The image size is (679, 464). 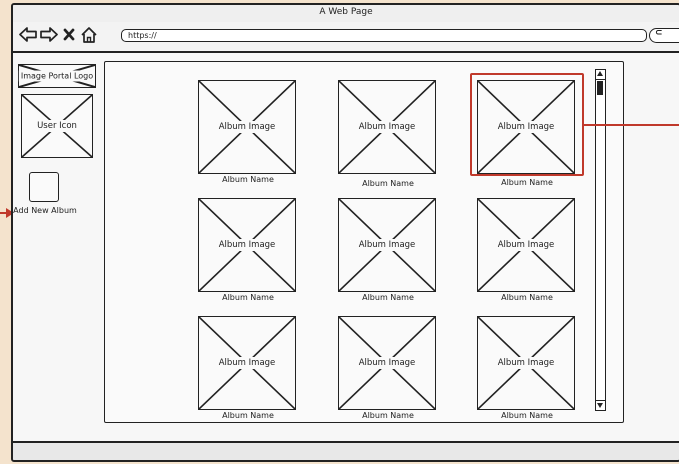 I want to click on scroll-up-button, so click(x=600, y=75).